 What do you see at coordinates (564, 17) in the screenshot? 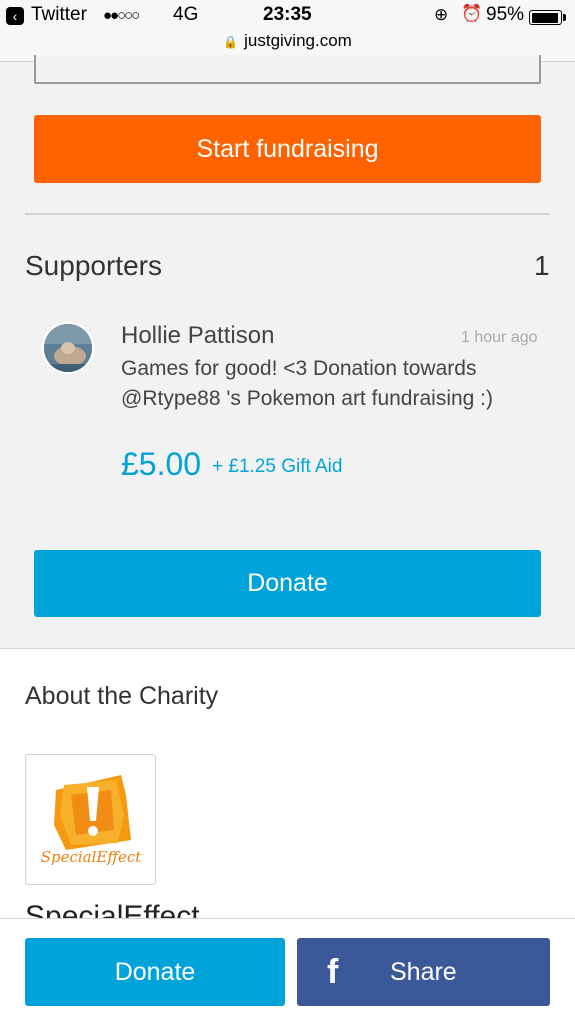
I see `battery-tip` at bounding box center [564, 17].